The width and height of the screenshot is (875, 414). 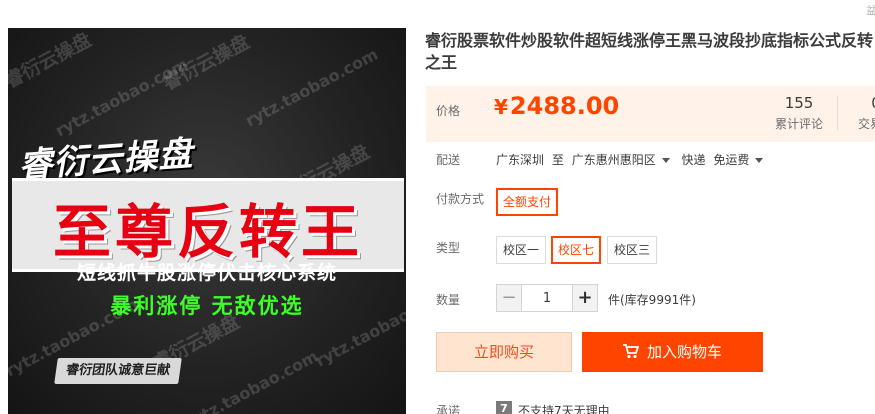 What do you see at coordinates (614, 160) in the screenshot?
I see `shipping-destination: 广东惠州惠阳区` at bounding box center [614, 160].